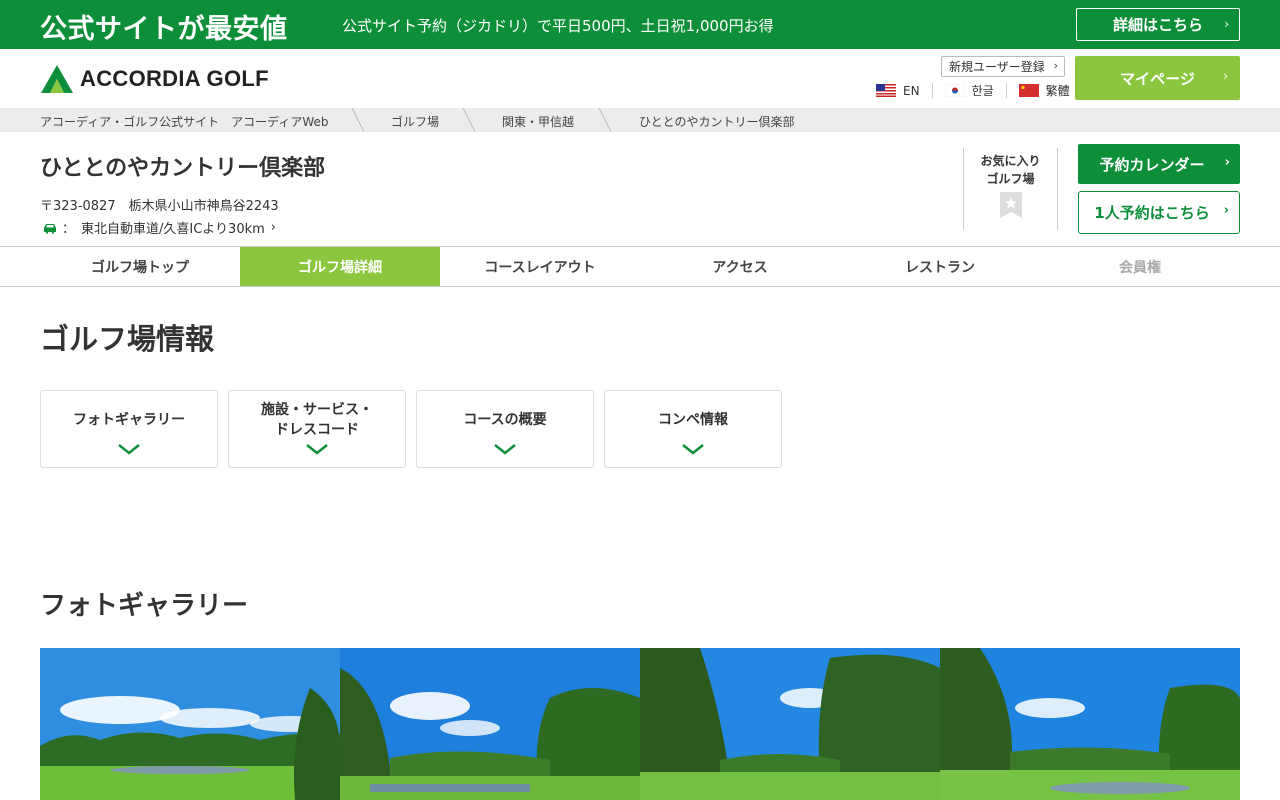  I want to click on promo-title: 公式サイトが最安値, so click(164, 29).